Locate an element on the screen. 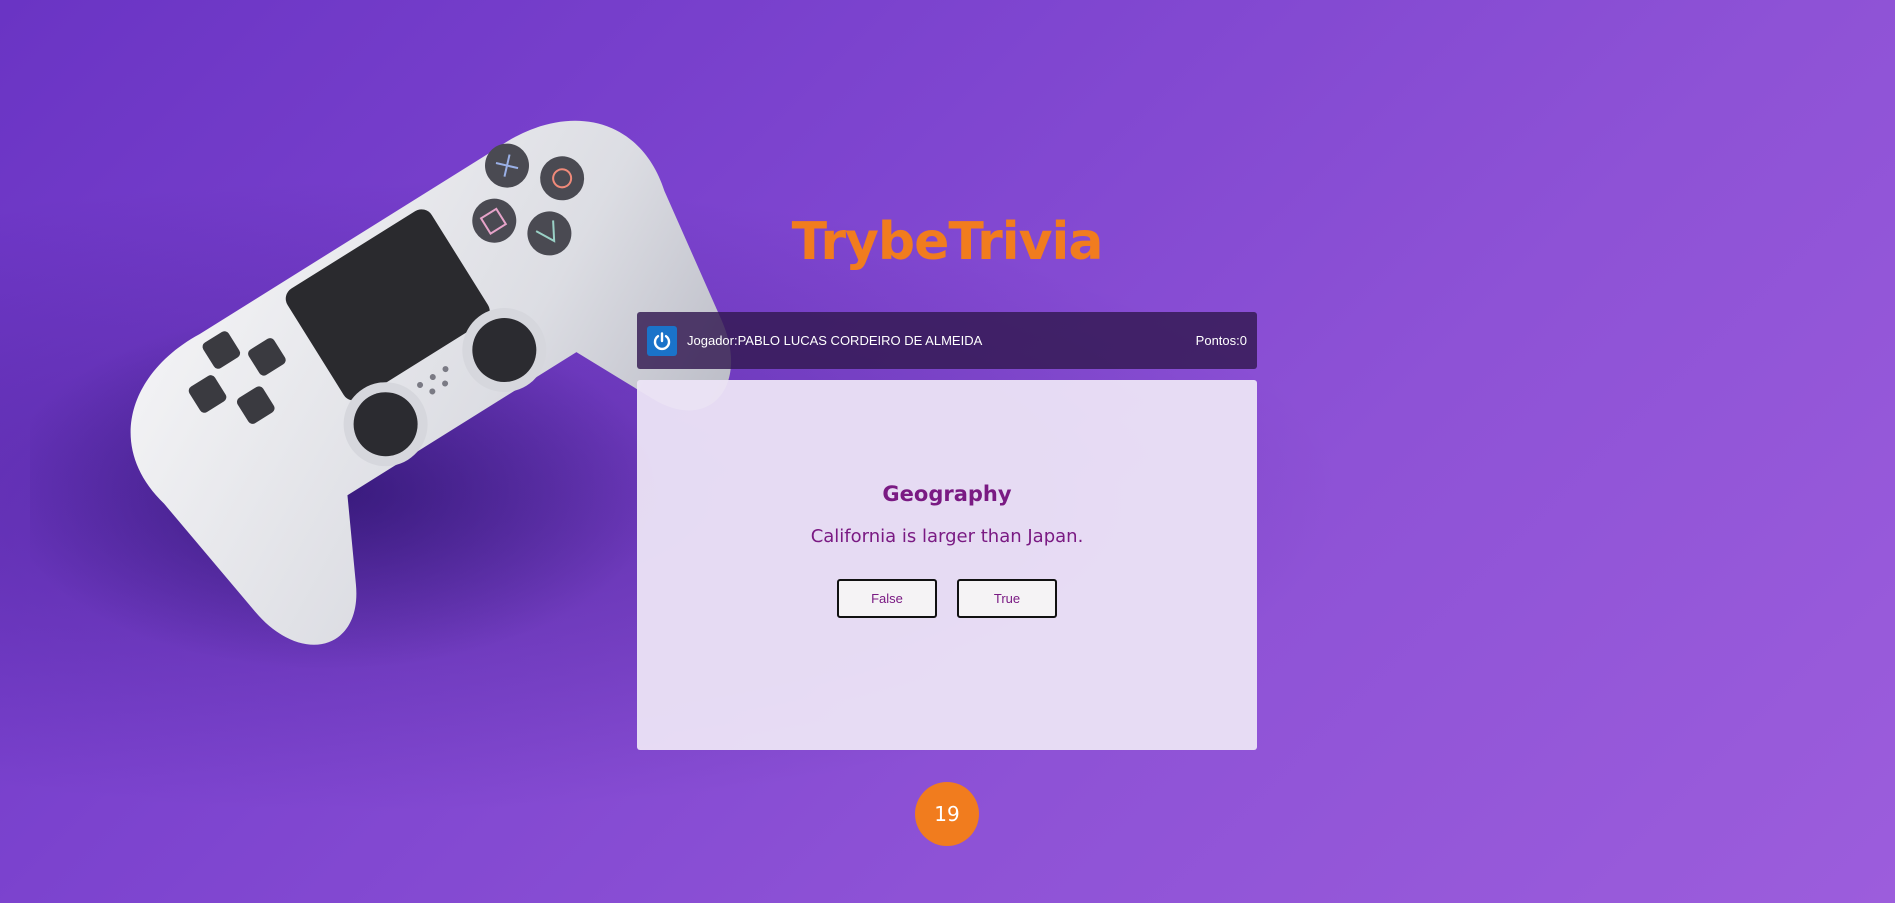  countdown-timer: 19 is located at coordinates (947, 814).